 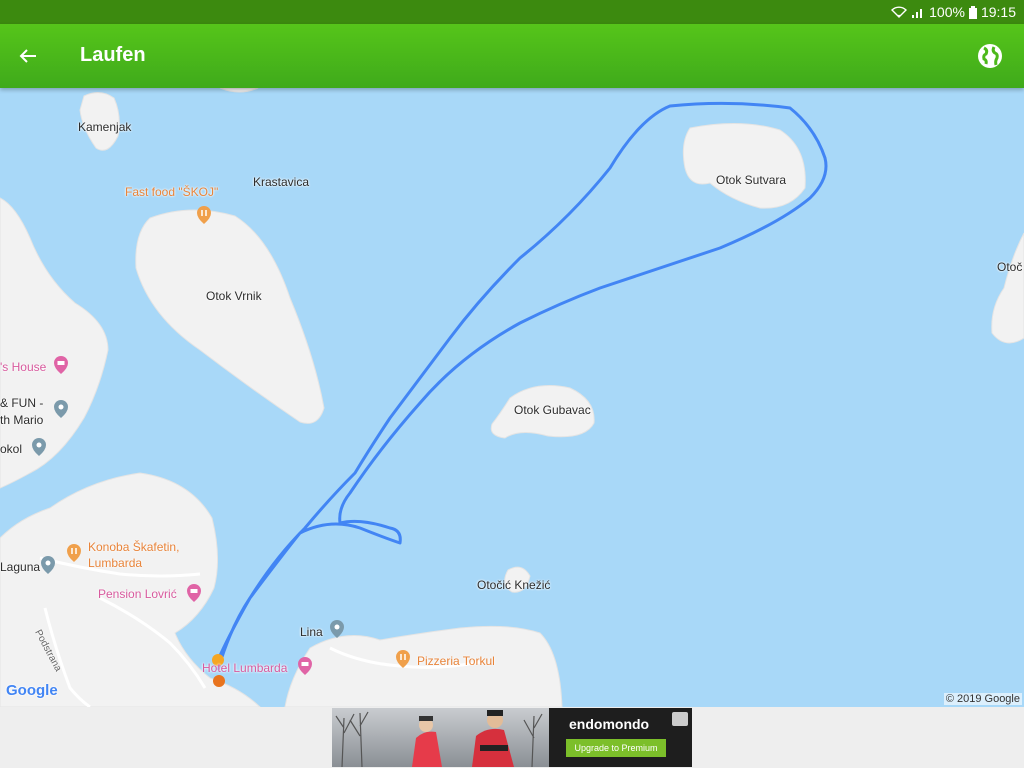 I want to click on label-hotel-lumbarda: Hotel Lumbarda, so click(x=244, y=668).